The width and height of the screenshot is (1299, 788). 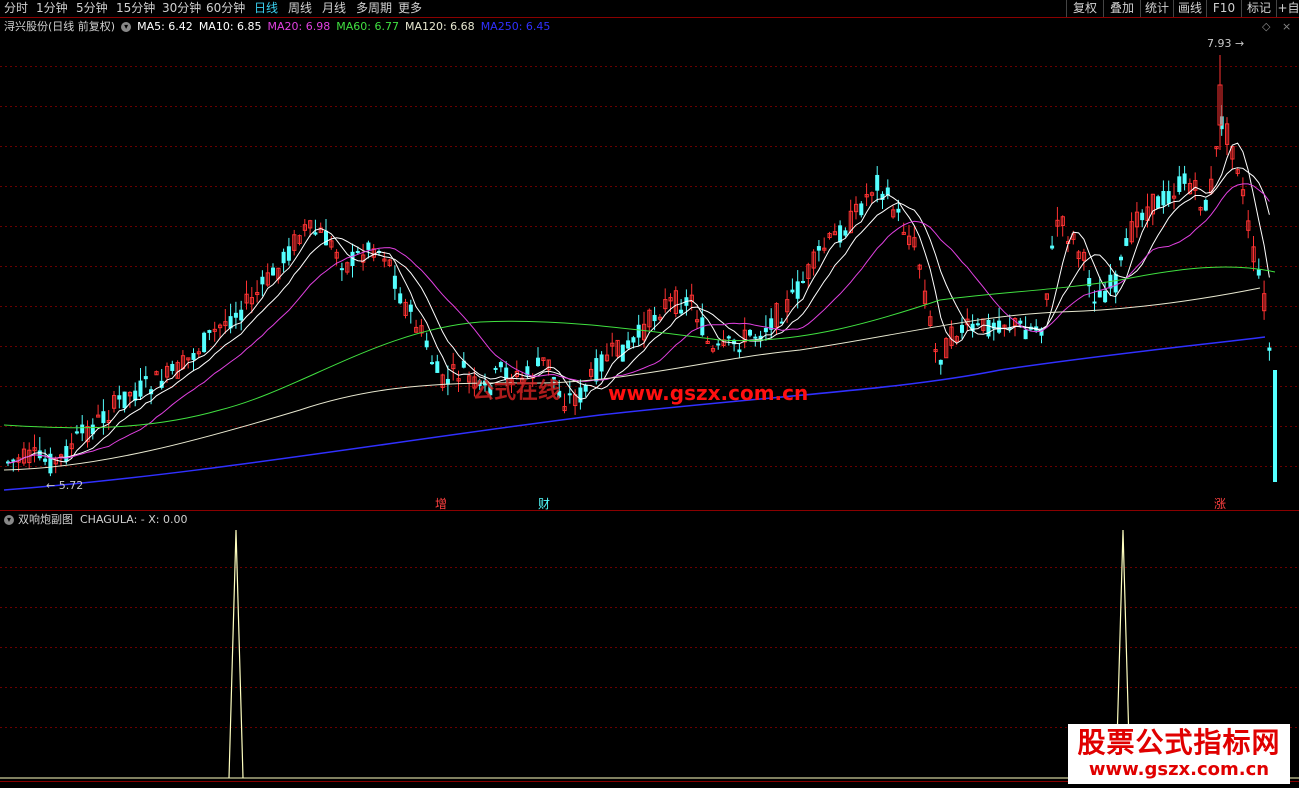 What do you see at coordinates (59, 26) in the screenshot?
I see `stock-title: 浔兴股份(日线 前复权)` at bounding box center [59, 26].